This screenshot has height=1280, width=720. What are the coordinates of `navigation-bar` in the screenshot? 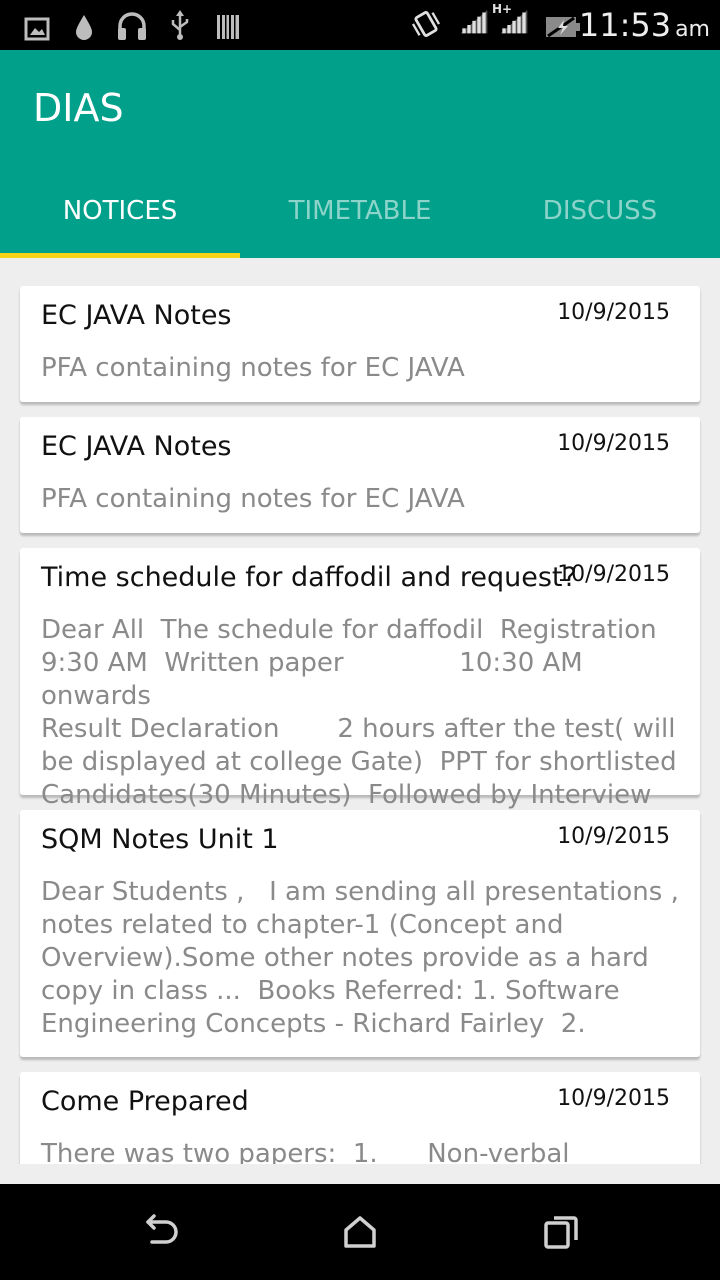 It's located at (360, 1232).